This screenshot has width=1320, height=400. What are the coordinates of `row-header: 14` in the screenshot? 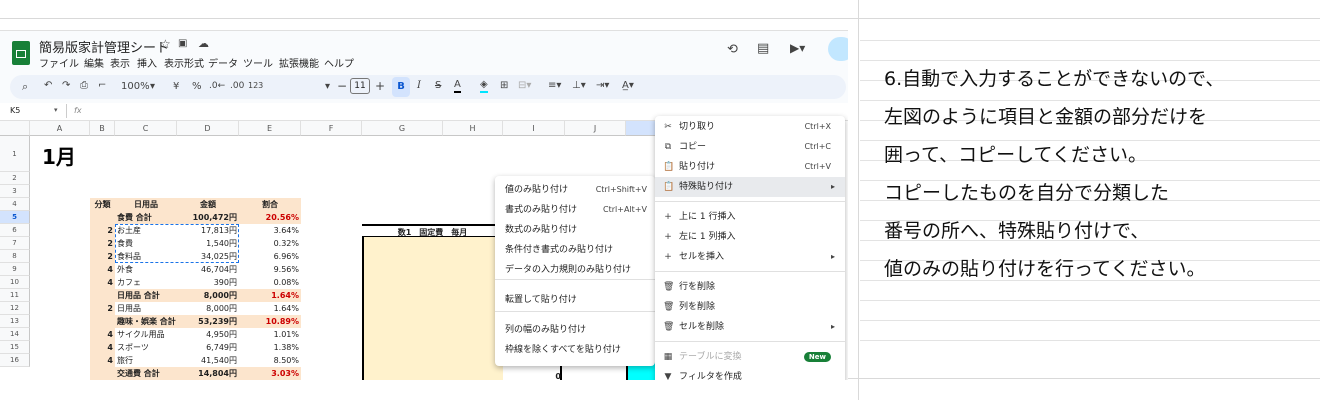 It's located at (15, 334).